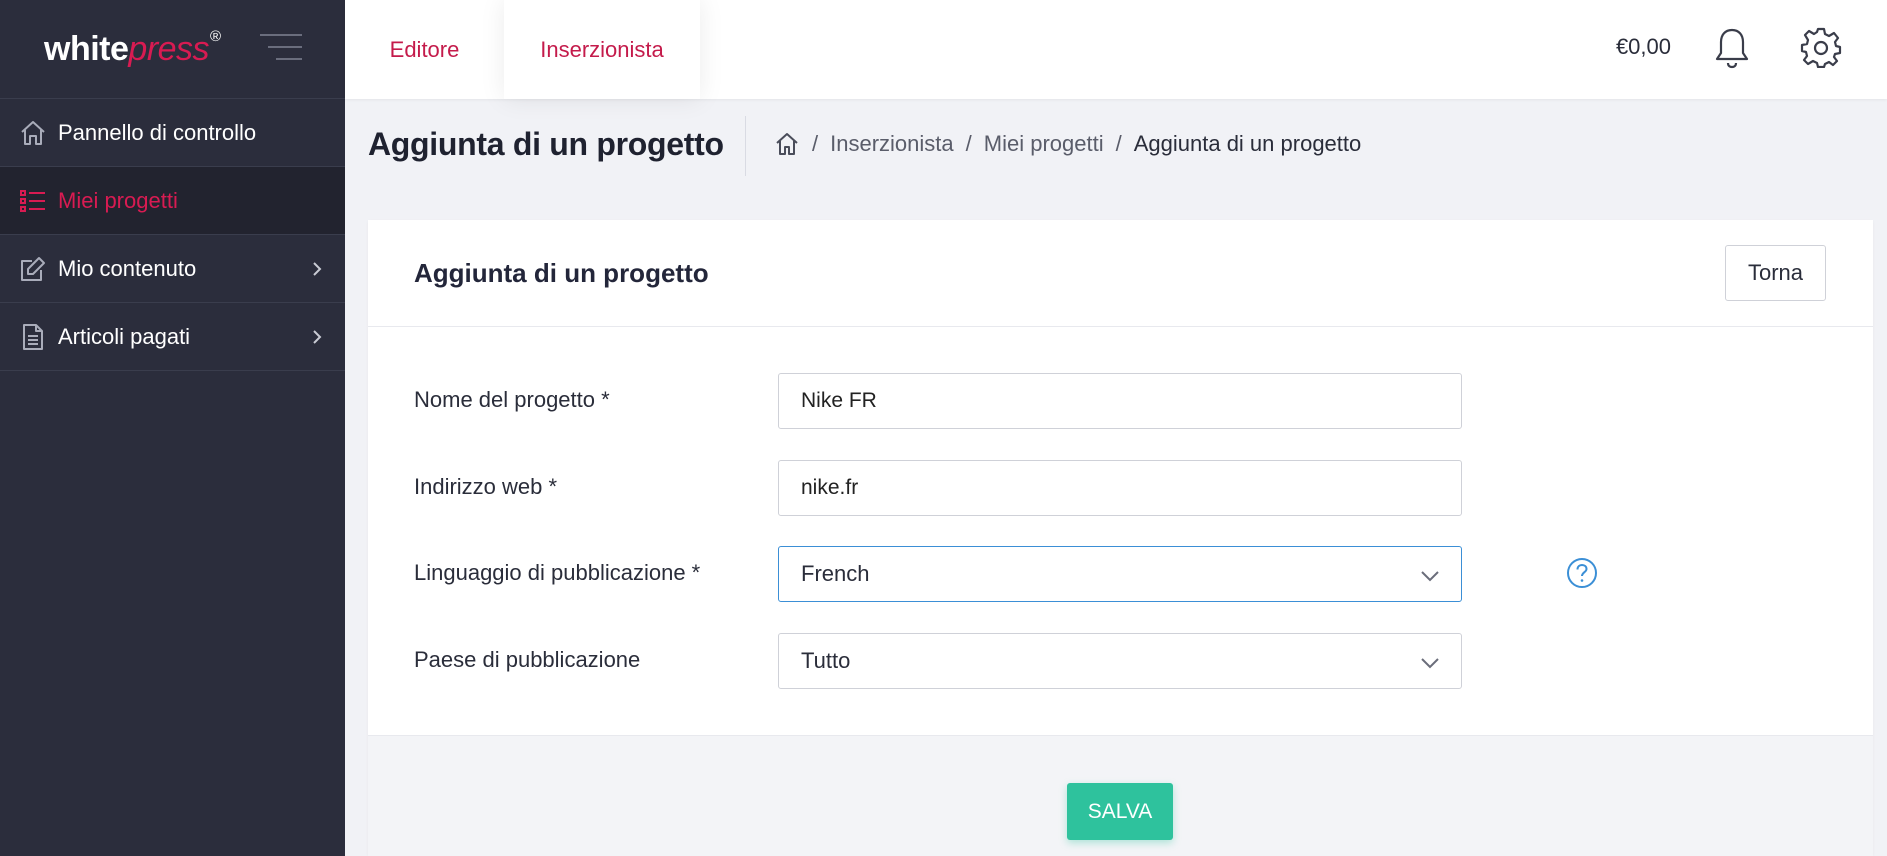  Describe the element at coordinates (1120, 574) in the screenshot. I see `language-select: French` at that location.